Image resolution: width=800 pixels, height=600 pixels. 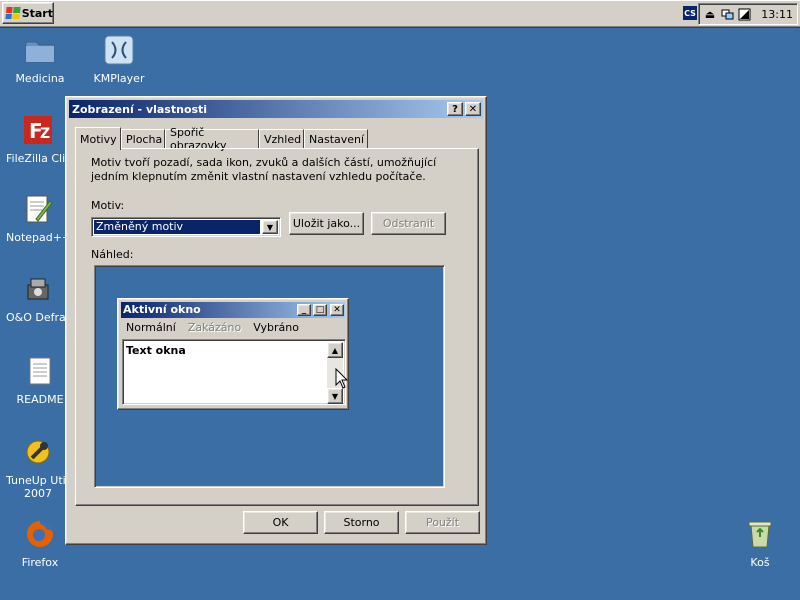 I want to click on preview-window-title: Aktivní okno, so click(x=162, y=309).